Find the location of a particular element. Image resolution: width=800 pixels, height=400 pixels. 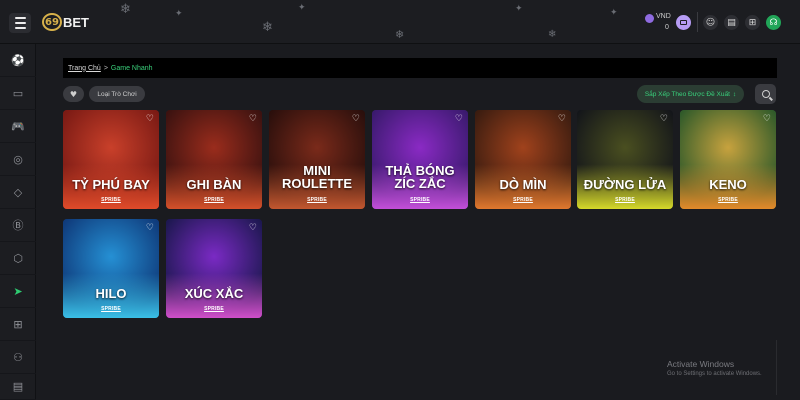

sidebar-item-document: ▤ is located at coordinates (18, 387).